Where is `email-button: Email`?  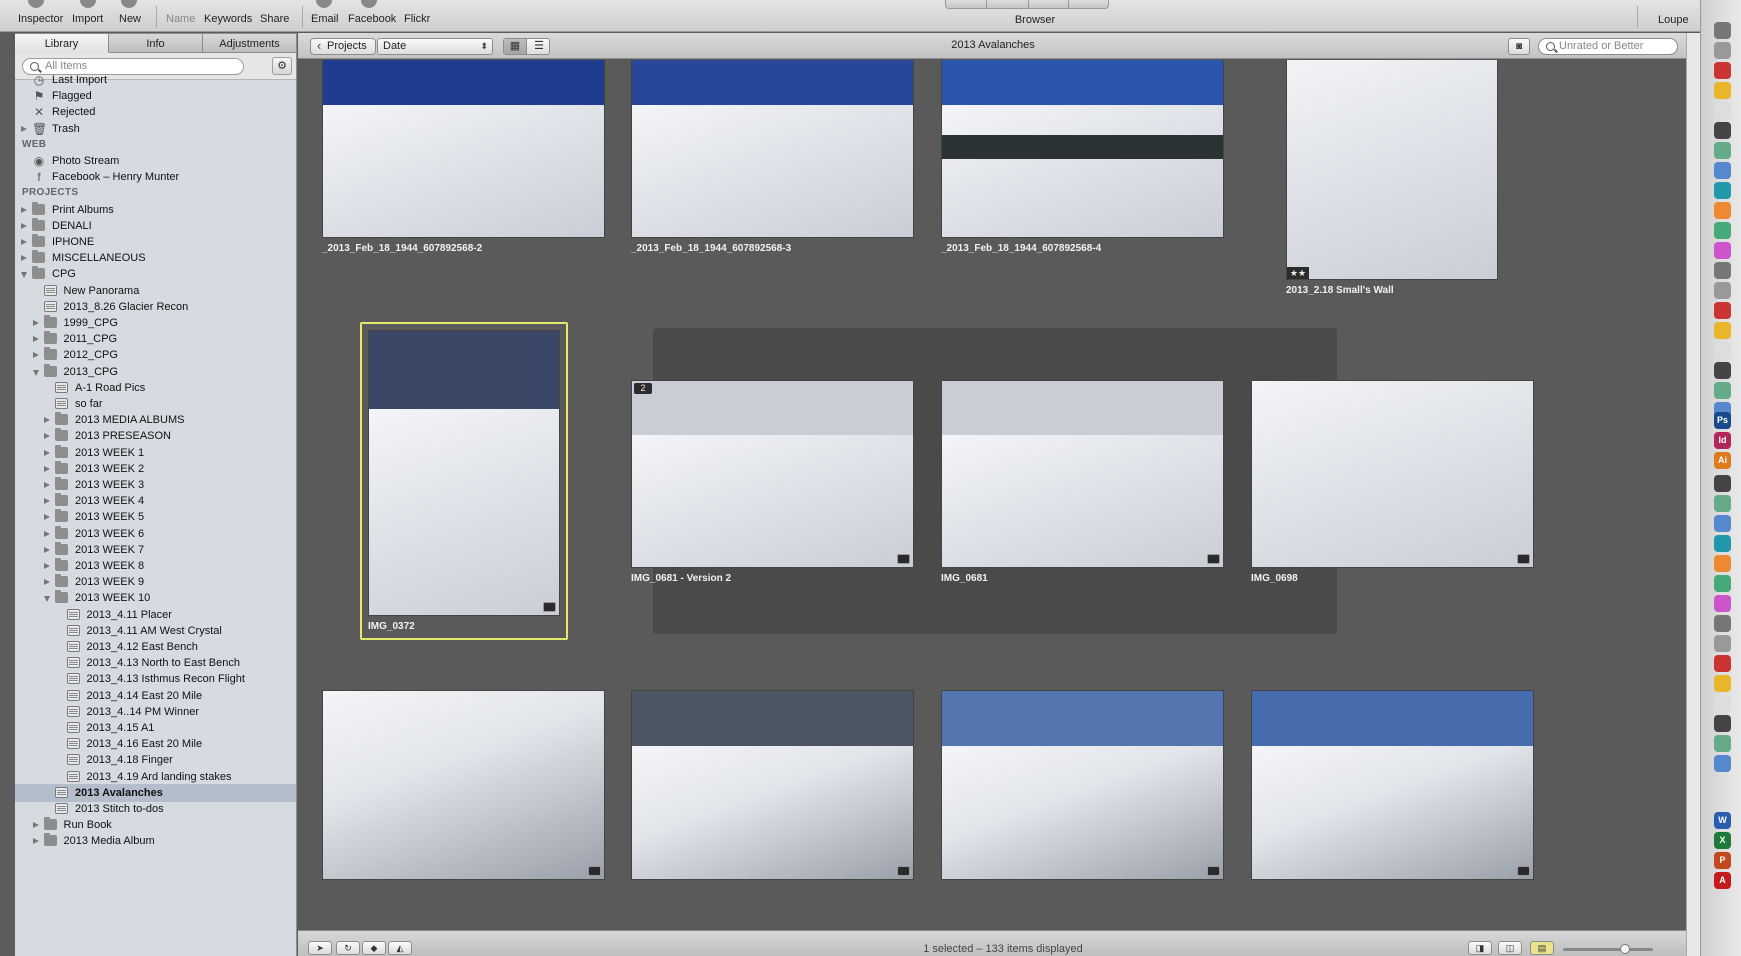 email-button: Email is located at coordinates (325, 19).